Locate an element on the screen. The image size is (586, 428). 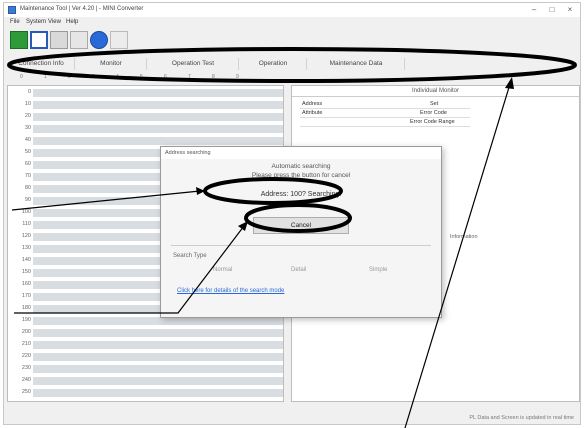
tab-bar-highlight-ellipse is located at coordinates (292, 65).